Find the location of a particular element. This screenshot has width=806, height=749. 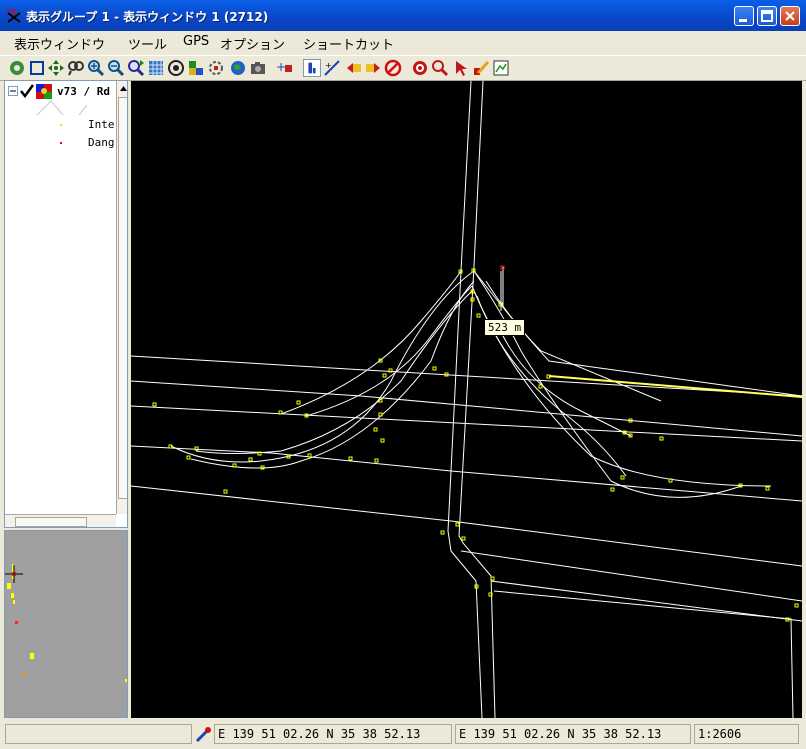

menu-gps: GPS is located at coordinates (196, 41).